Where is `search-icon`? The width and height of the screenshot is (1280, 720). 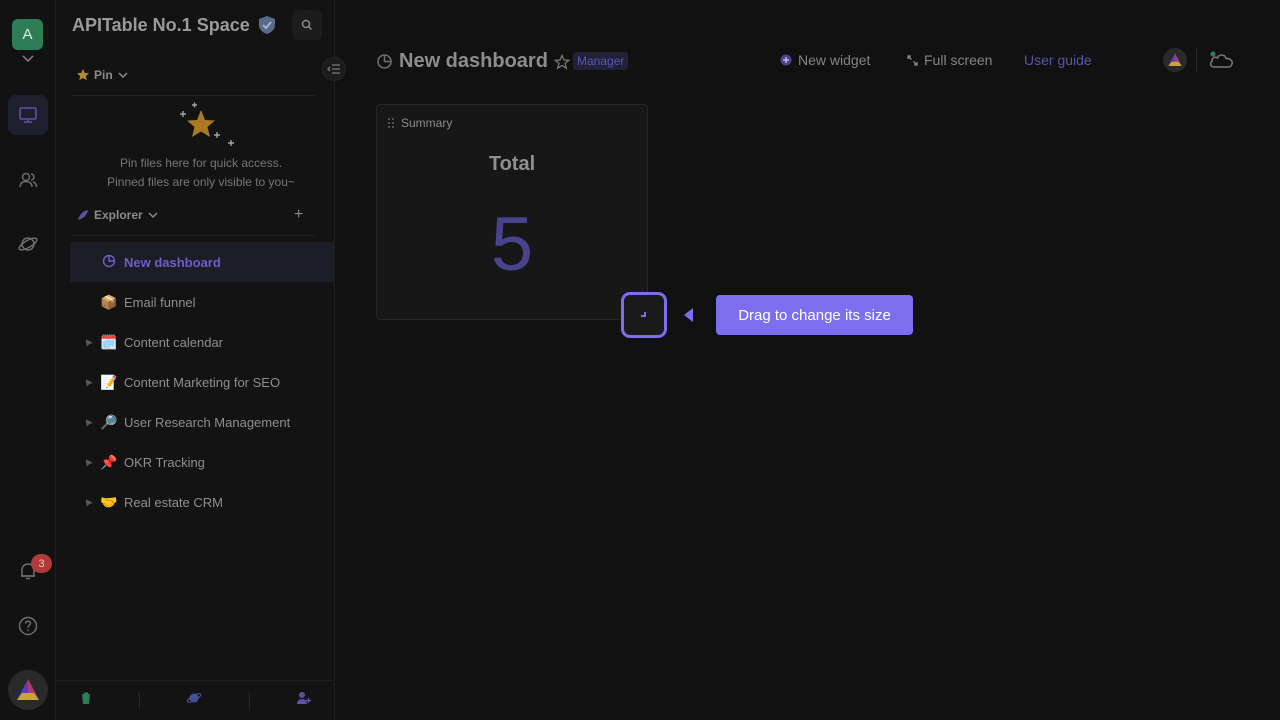 search-icon is located at coordinates (307, 25).